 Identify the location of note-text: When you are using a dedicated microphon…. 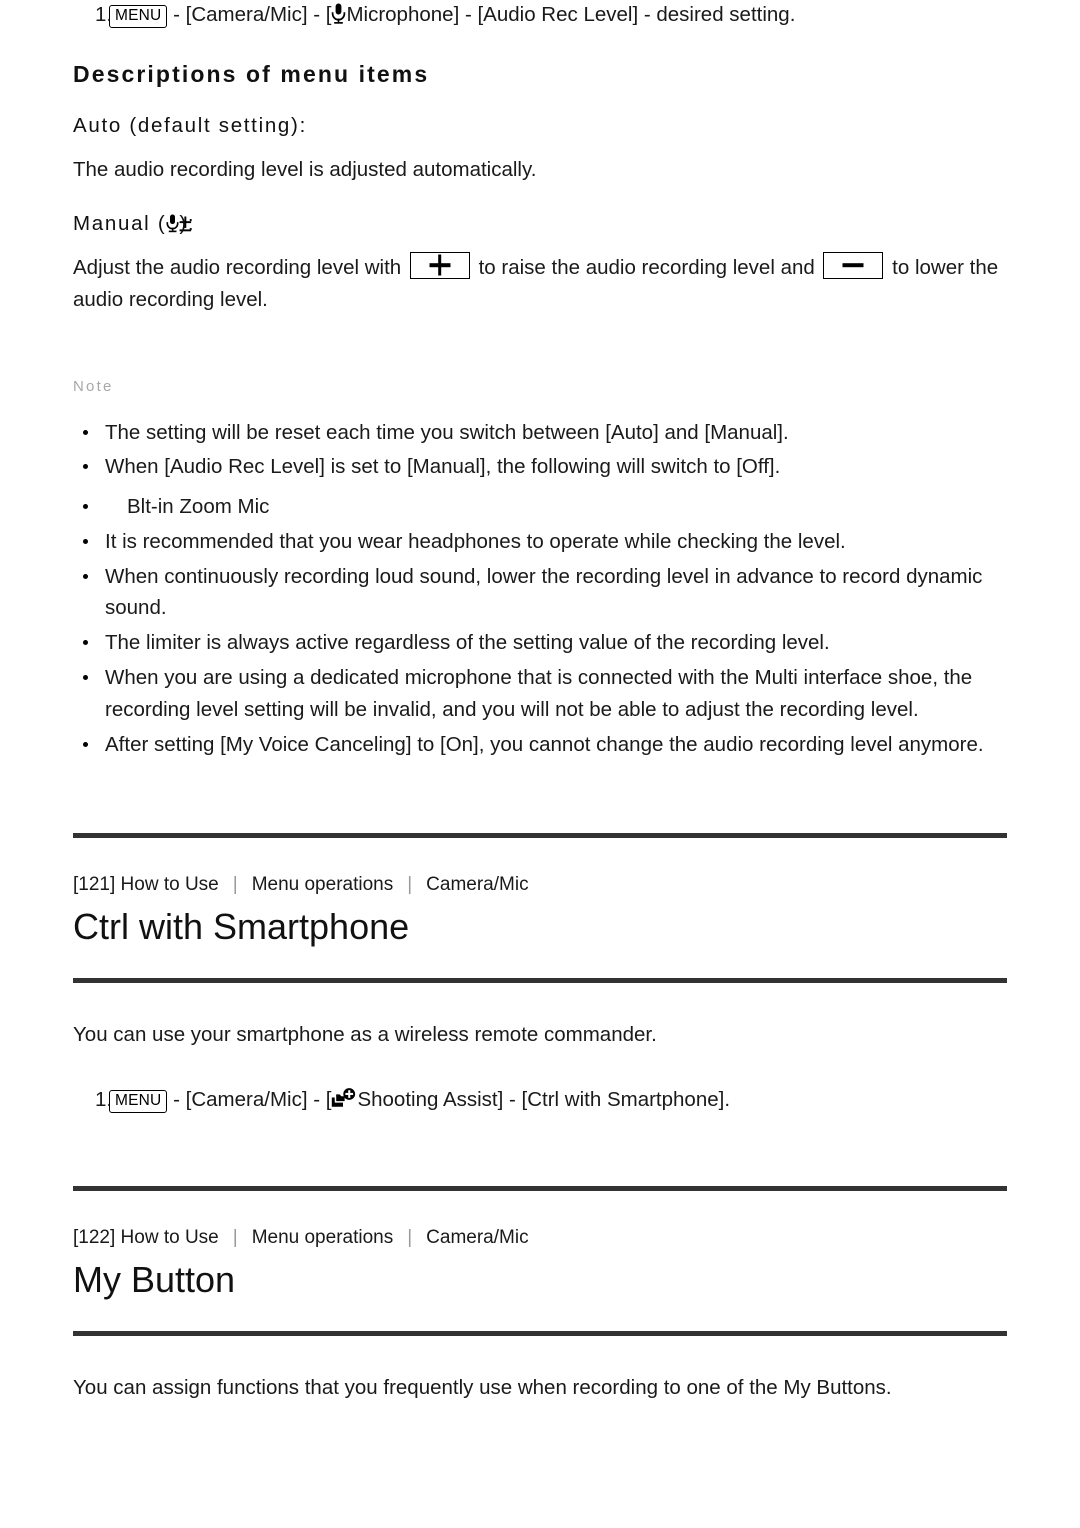
(539, 693).